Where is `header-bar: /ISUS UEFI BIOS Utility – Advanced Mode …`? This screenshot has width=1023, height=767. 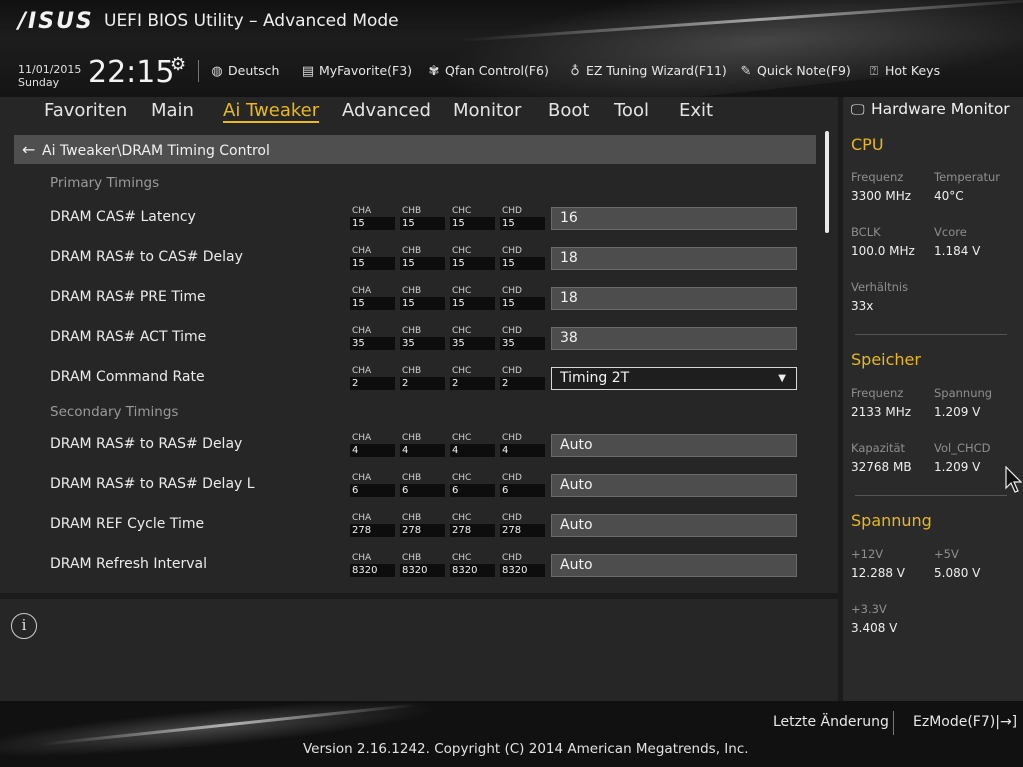
header-bar: /ISUS UEFI BIOS Utility – Advanced Mode … is located at coordinates (511, 48).